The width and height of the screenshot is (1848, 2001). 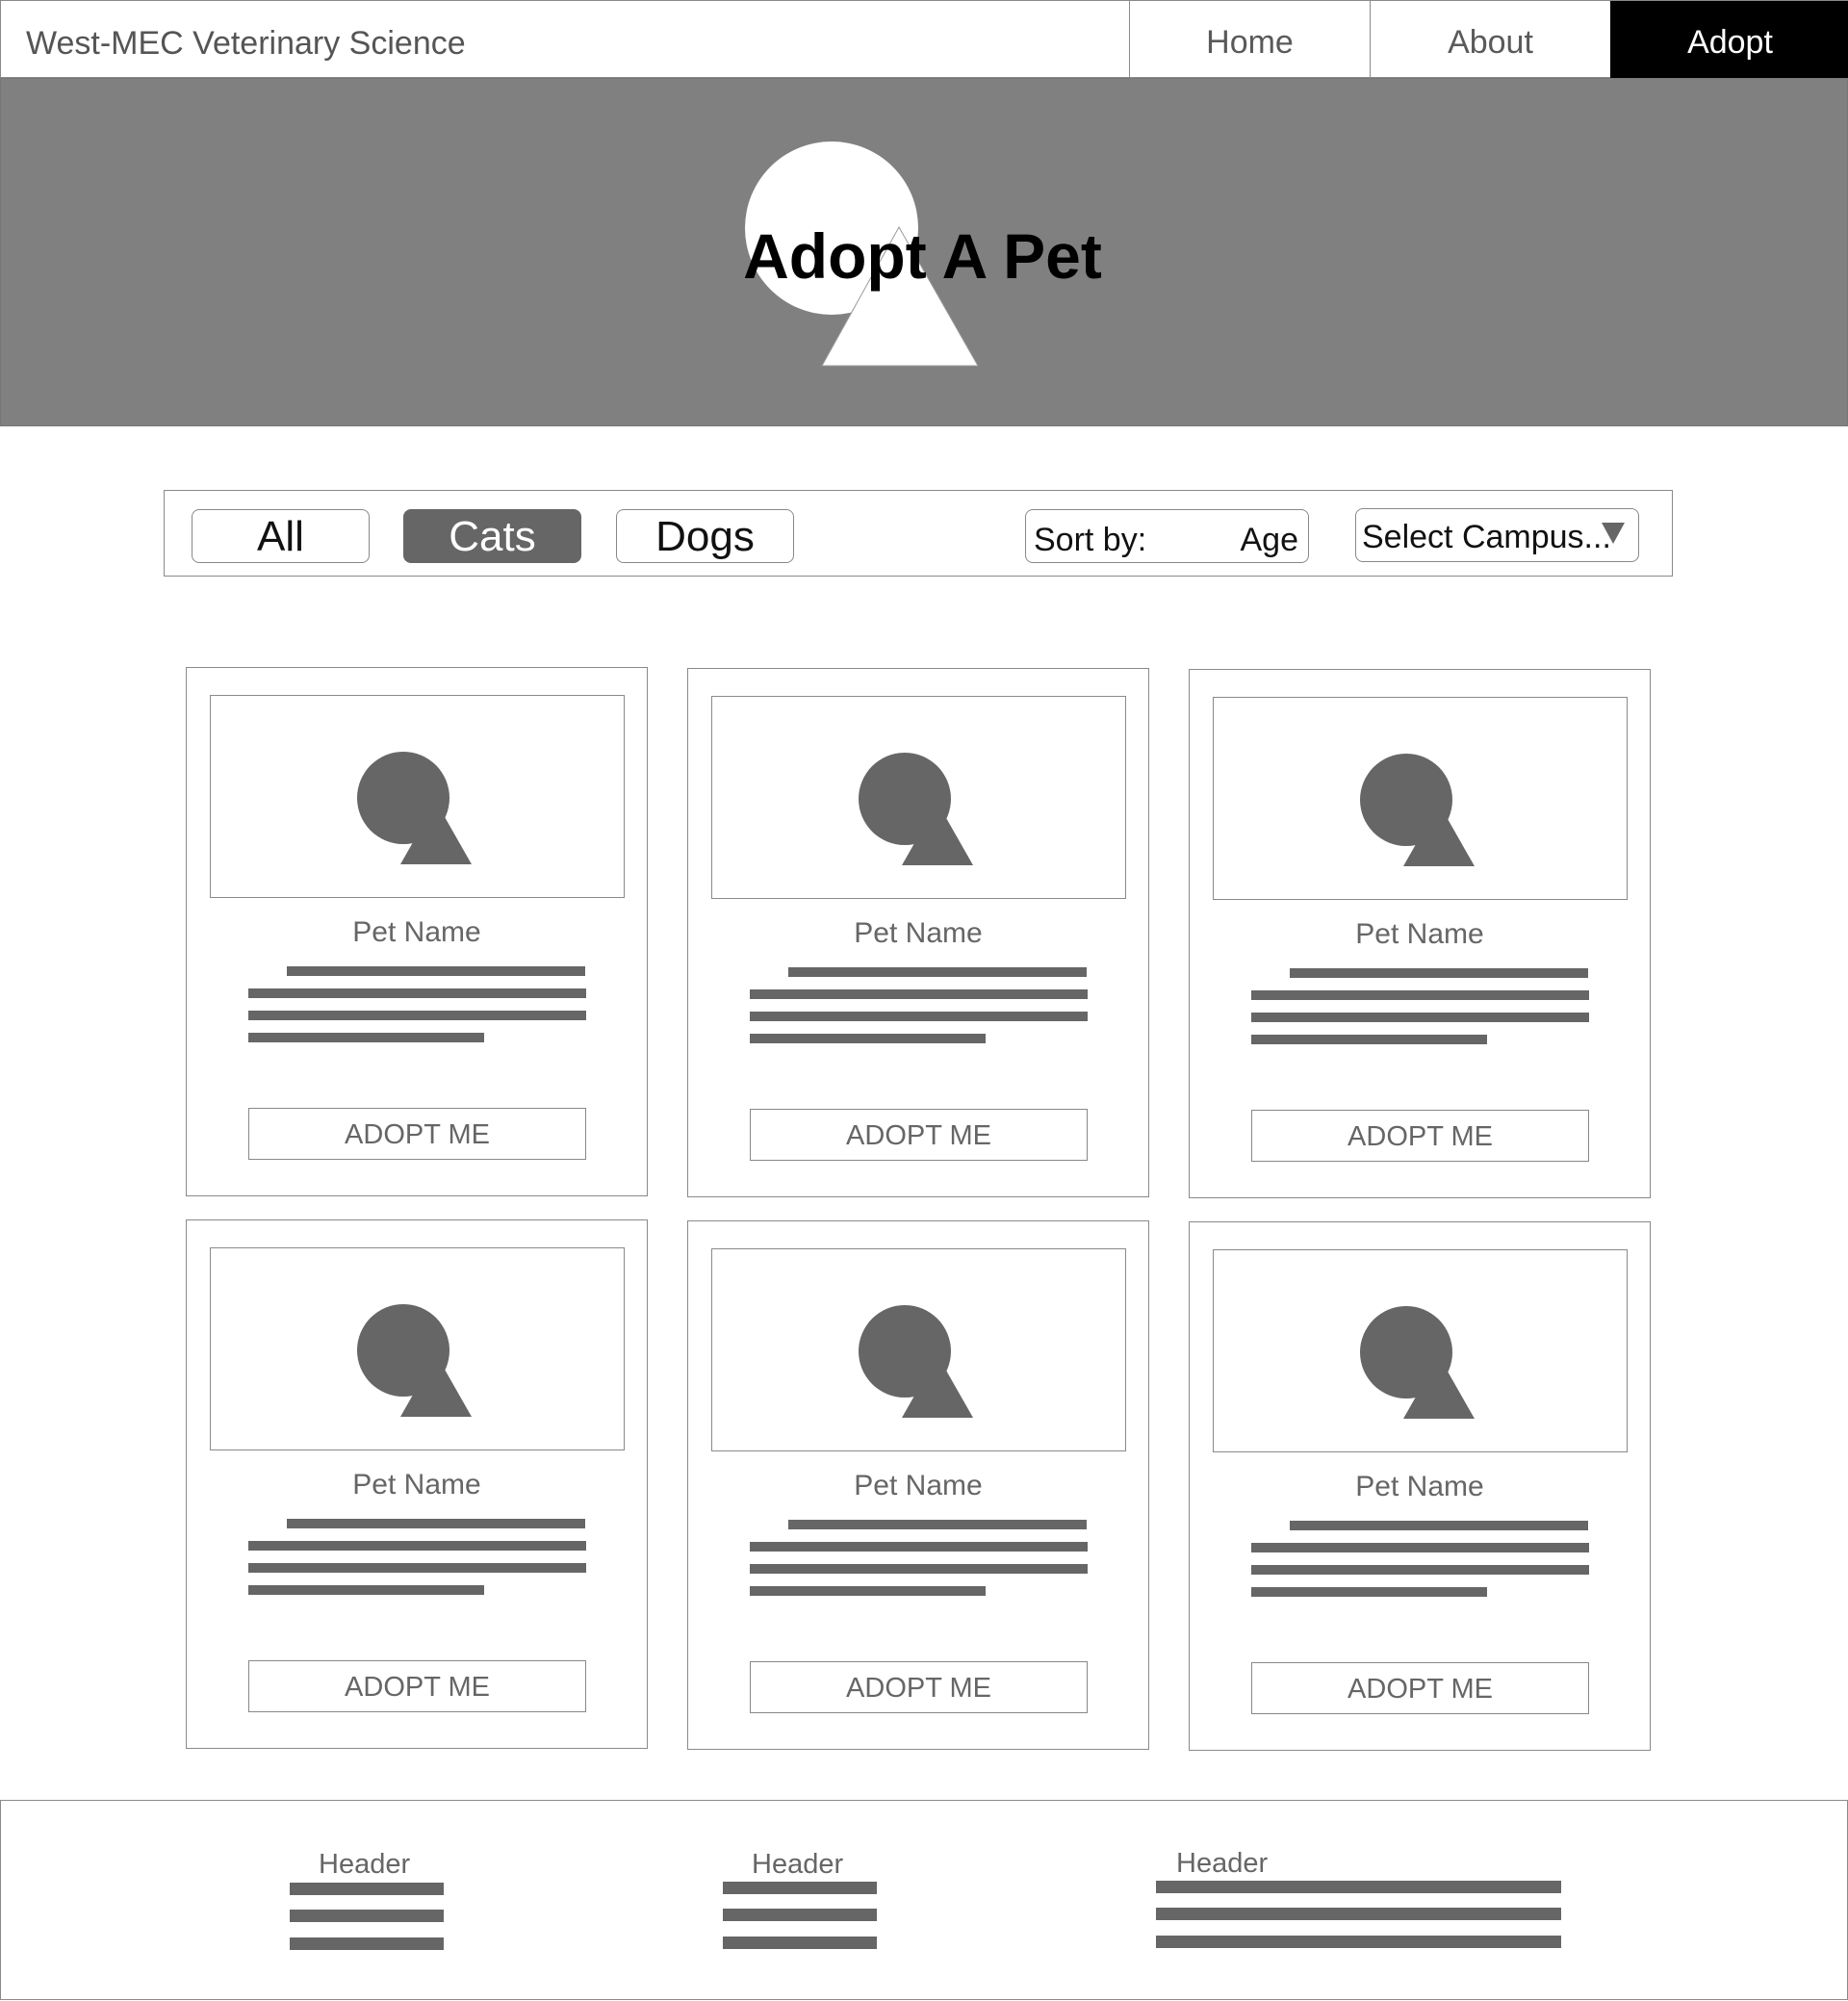 I want to click on nav-tab-adopt: Adopt, so click(x=1729, y=40).